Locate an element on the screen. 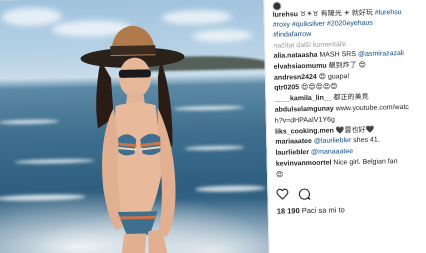  comment-text: h?v=dHPAaIV1Y6g is located at coordinates (304, 120).